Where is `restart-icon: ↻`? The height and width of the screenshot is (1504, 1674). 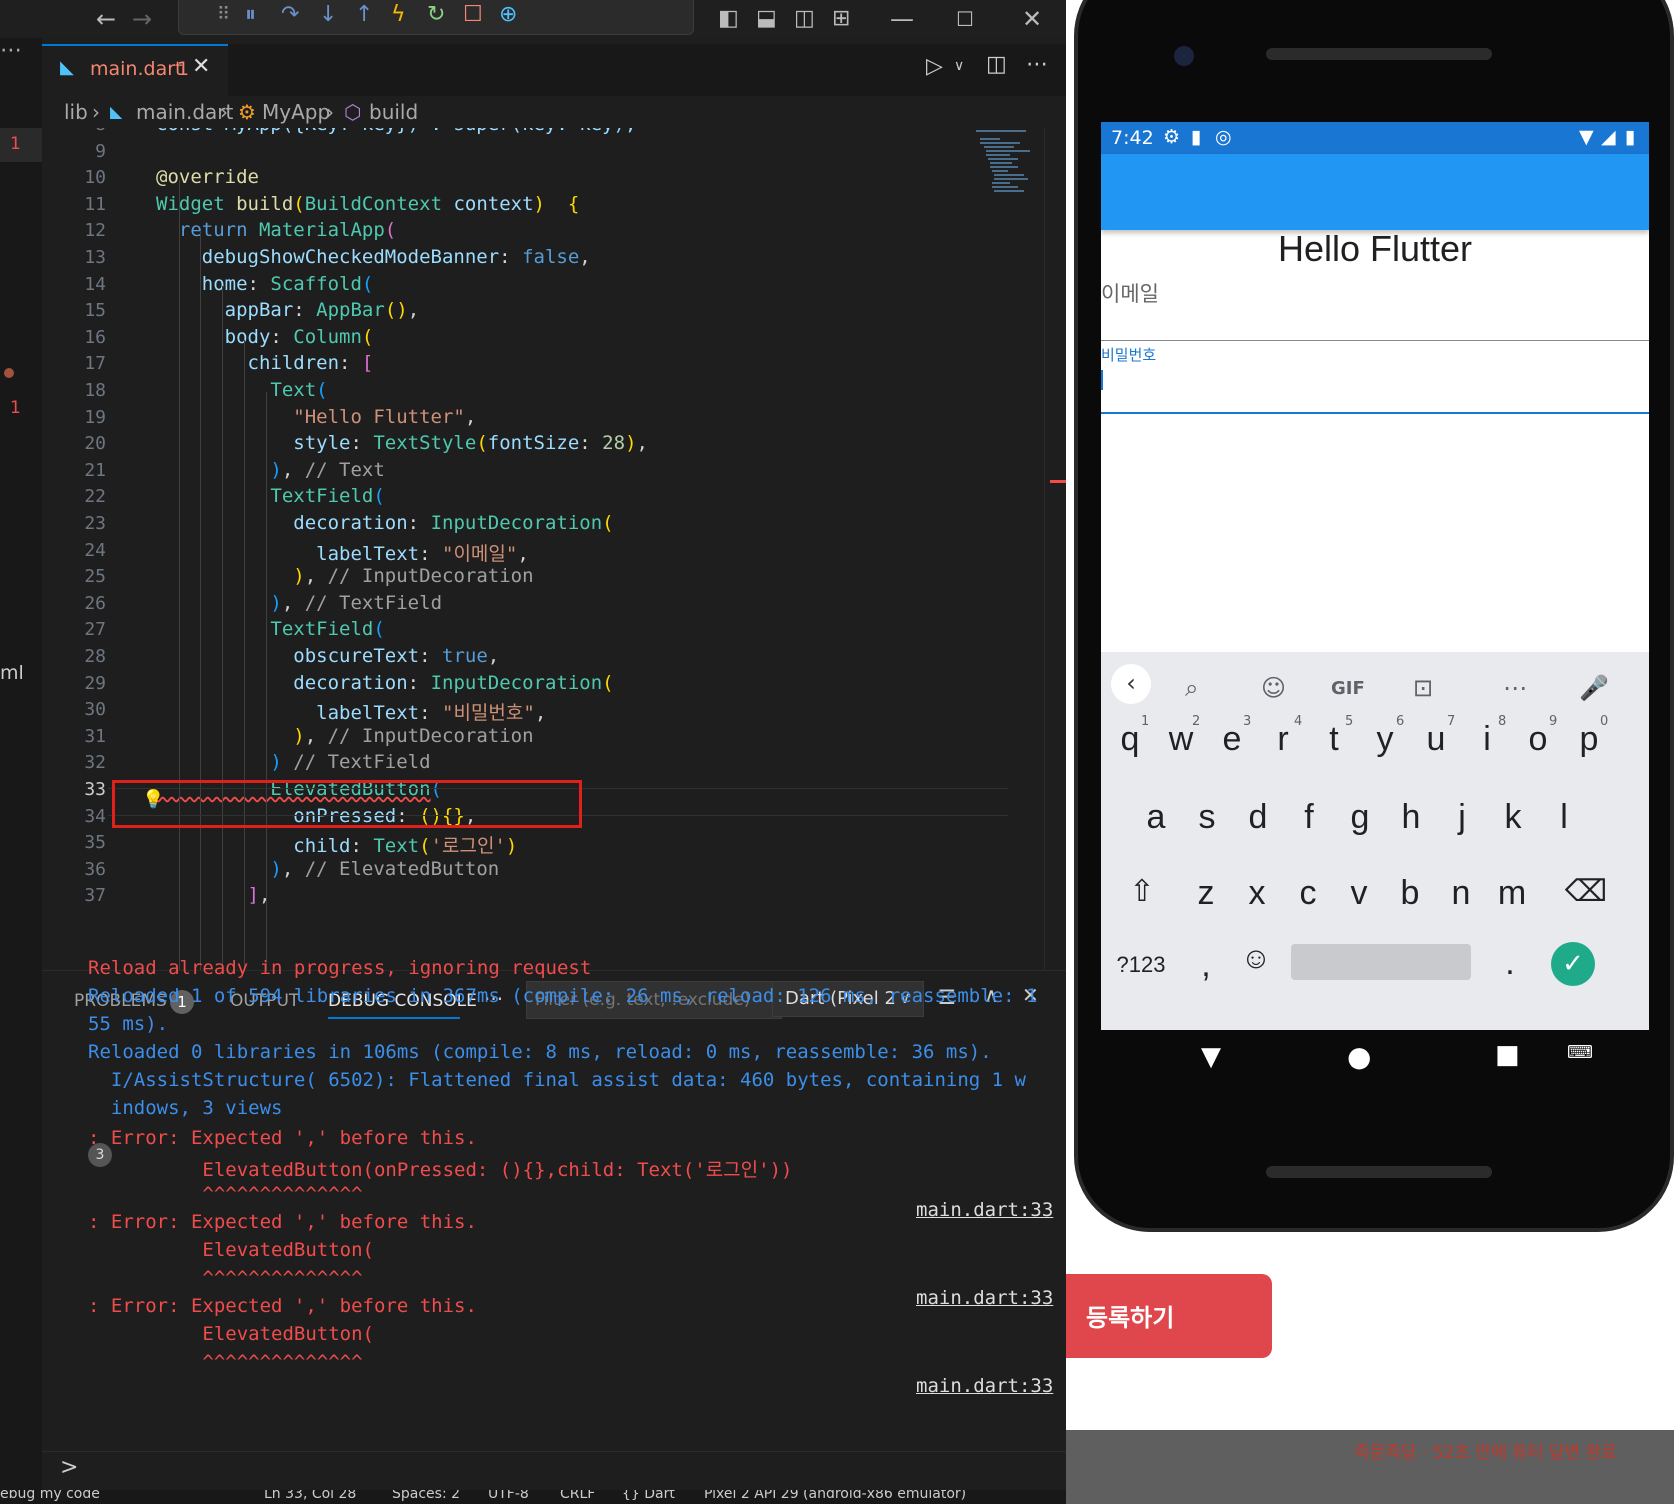
restart-icon: ↻ is located at coordinates (436, 15).